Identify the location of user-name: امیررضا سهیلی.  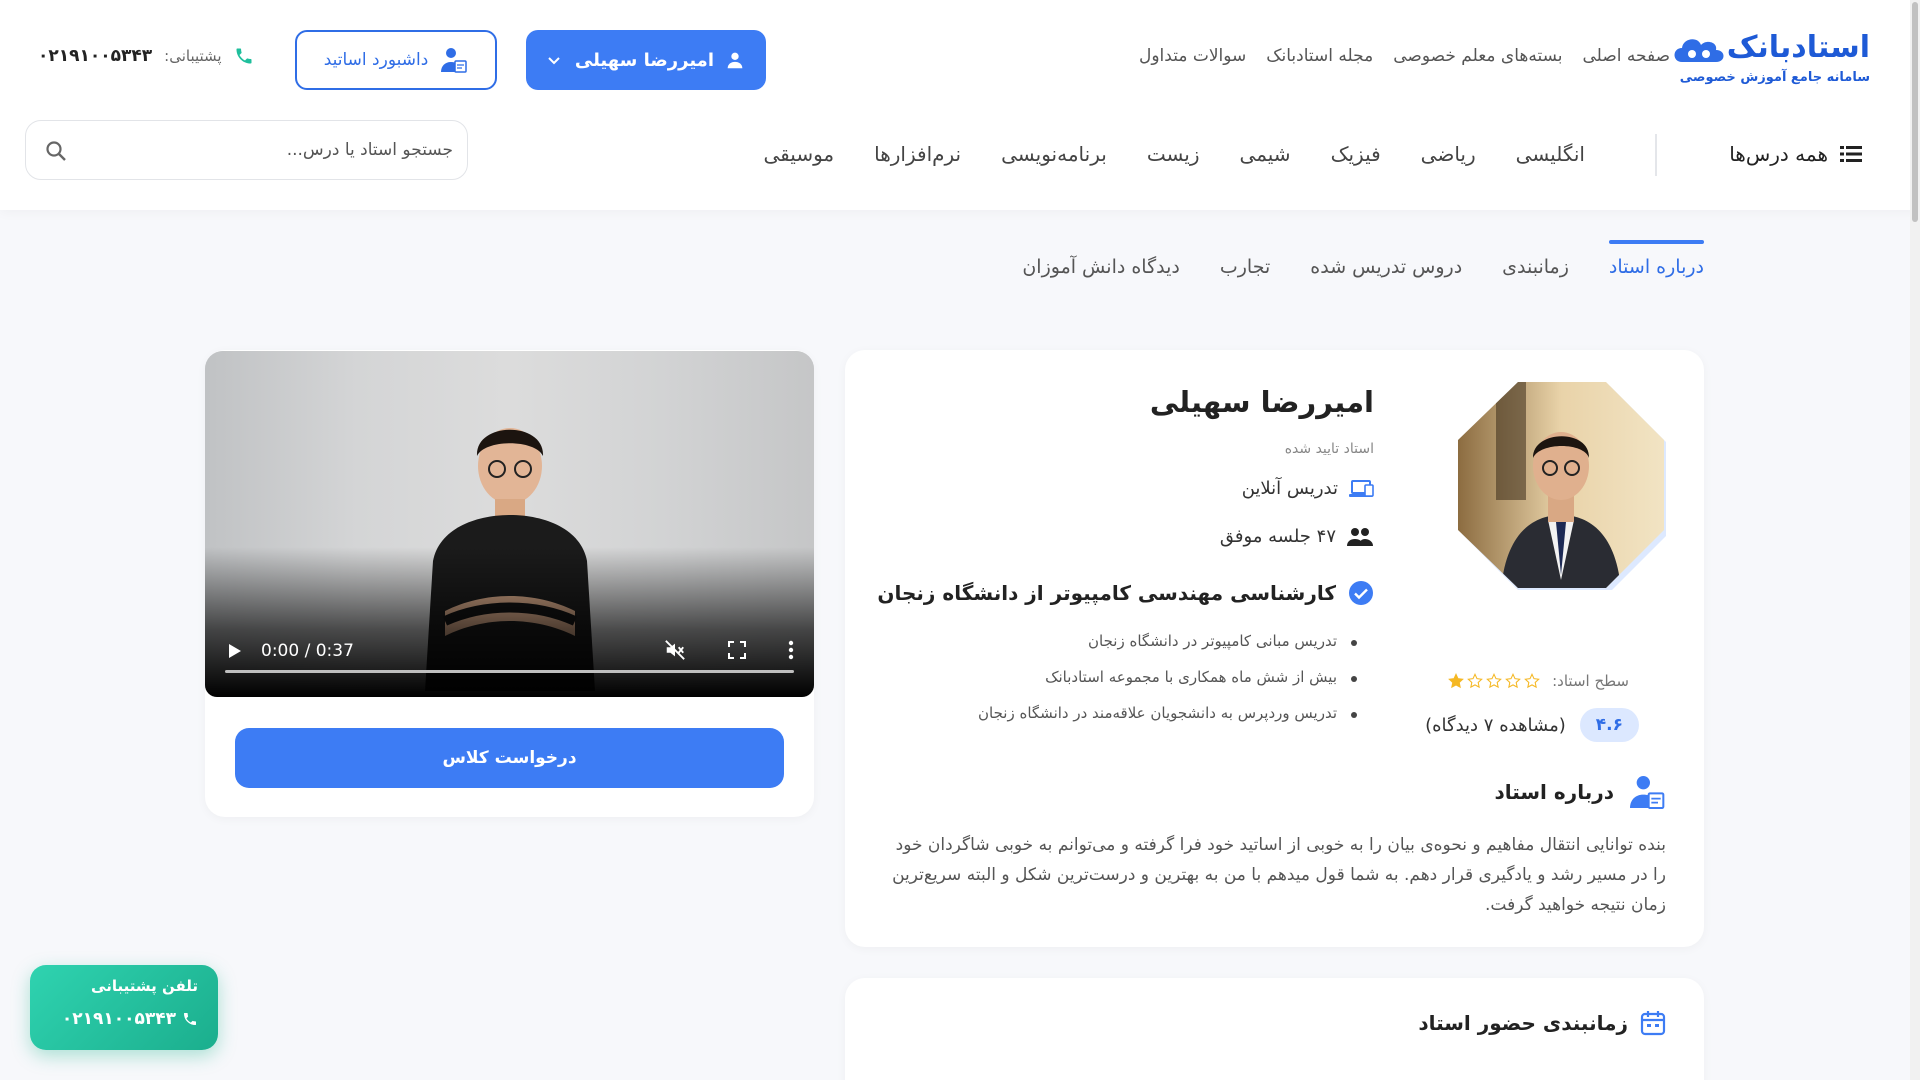
(644, 60).